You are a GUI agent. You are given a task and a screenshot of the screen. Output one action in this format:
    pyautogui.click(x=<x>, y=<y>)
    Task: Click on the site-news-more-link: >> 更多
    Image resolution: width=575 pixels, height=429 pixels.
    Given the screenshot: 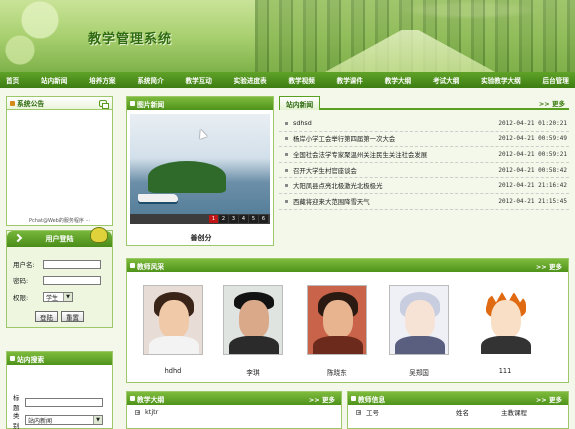 What is the action you would take?
    pyautogui.click(x=552, y=103)
    